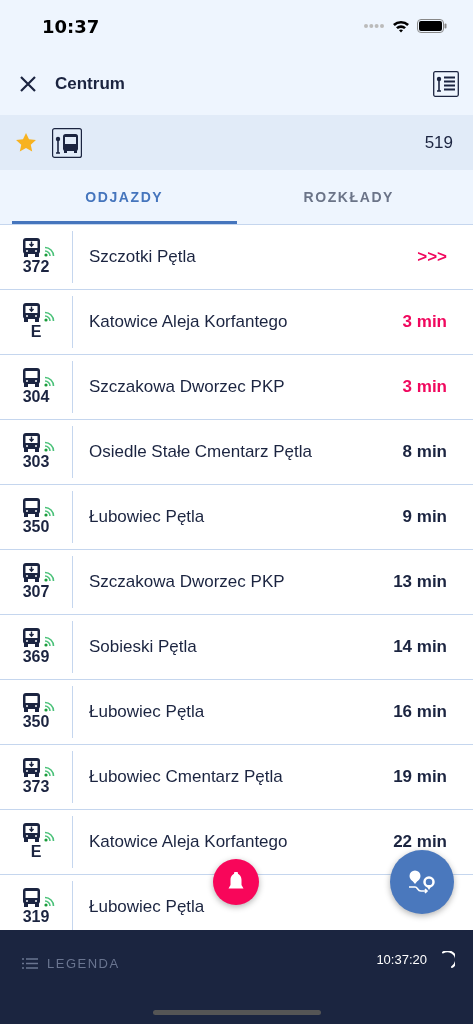 Image resolution: width=473 pixels, height=1024 pixels. I want to click on departure-row: 373 Łubowiec Cmentarz Pętla 19 min, so click(236, 777).